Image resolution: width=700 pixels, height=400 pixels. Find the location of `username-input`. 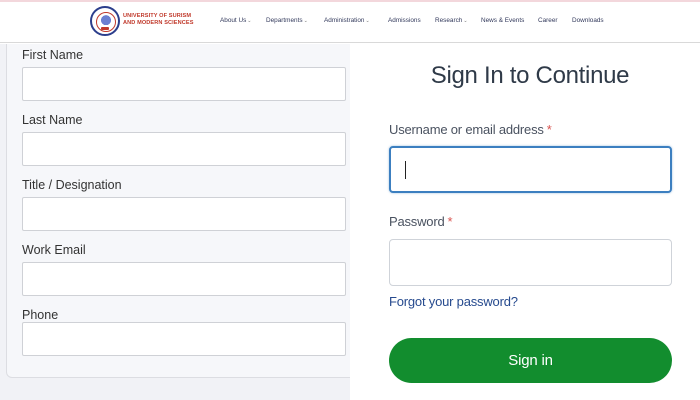

username-input is located at coordinates (530, 169).